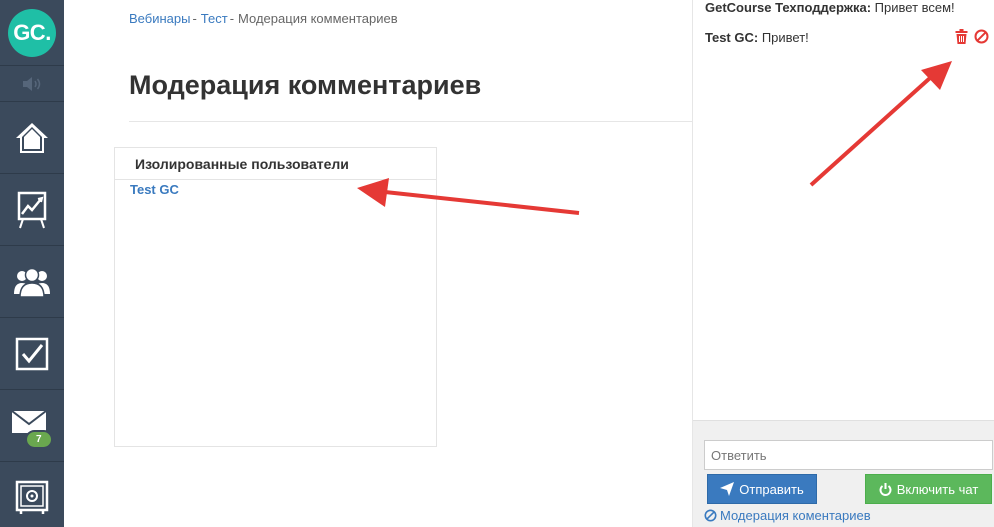  I want to click on paper-plane-icon, so click(727, 489).